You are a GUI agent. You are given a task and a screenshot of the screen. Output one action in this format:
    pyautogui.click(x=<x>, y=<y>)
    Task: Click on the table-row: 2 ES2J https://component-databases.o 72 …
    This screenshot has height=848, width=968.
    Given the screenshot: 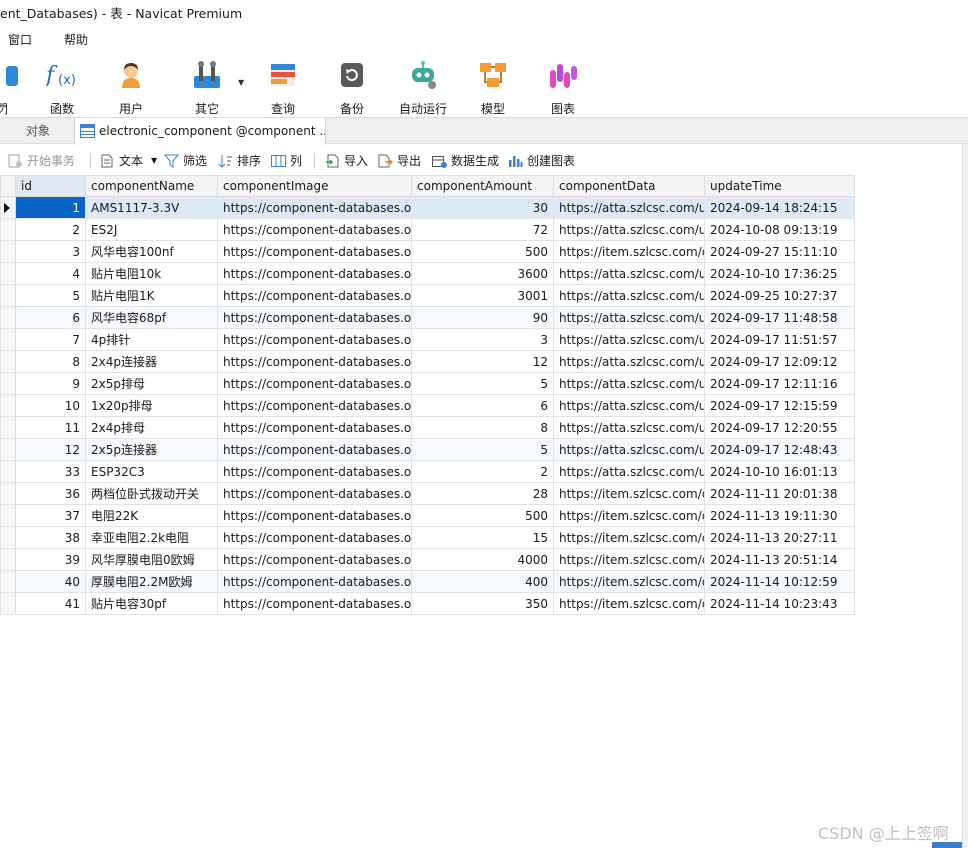 What is the action you would take?
    pyautogui.click(x=427, y=229)
    